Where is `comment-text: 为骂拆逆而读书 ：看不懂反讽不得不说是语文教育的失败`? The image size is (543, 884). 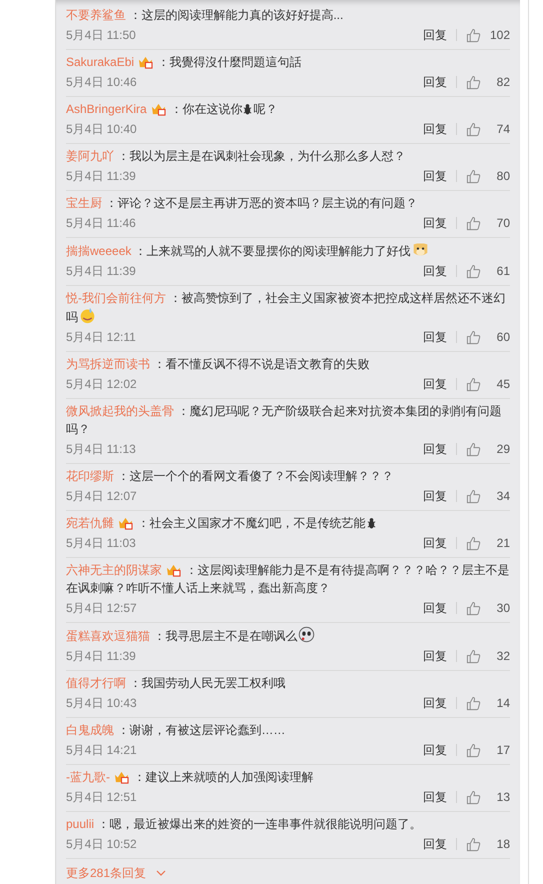
comment-text: 为骂拆逆而读书 ：看不懂反讽不得不说是语文教育的失败 is located at coordinates (218, 364).